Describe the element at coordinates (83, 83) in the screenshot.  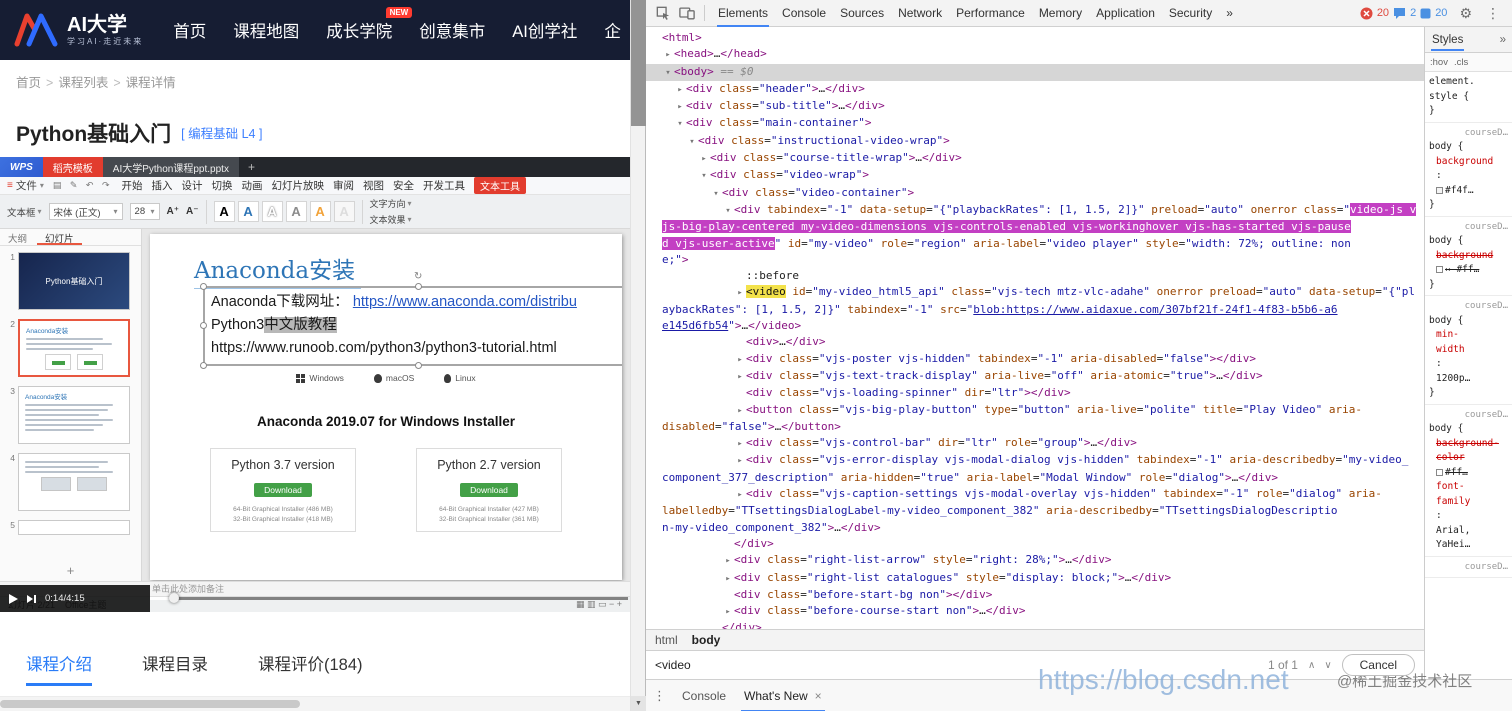
I see `breadcrumb-item: 课程列表` at that location.